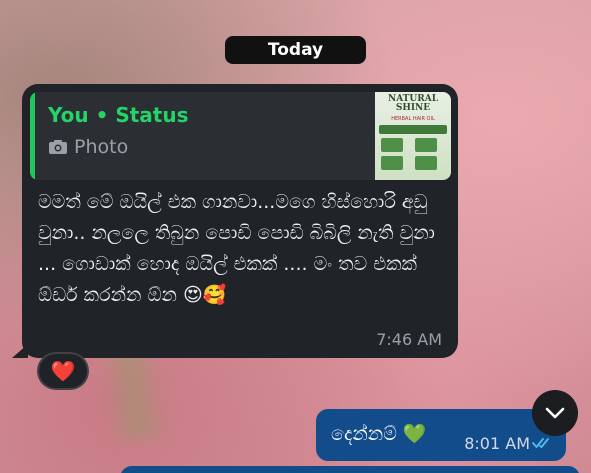 The height and width of the screenshot is (473, 591). I want to click on thumbnail-banner, so click(413, 129).